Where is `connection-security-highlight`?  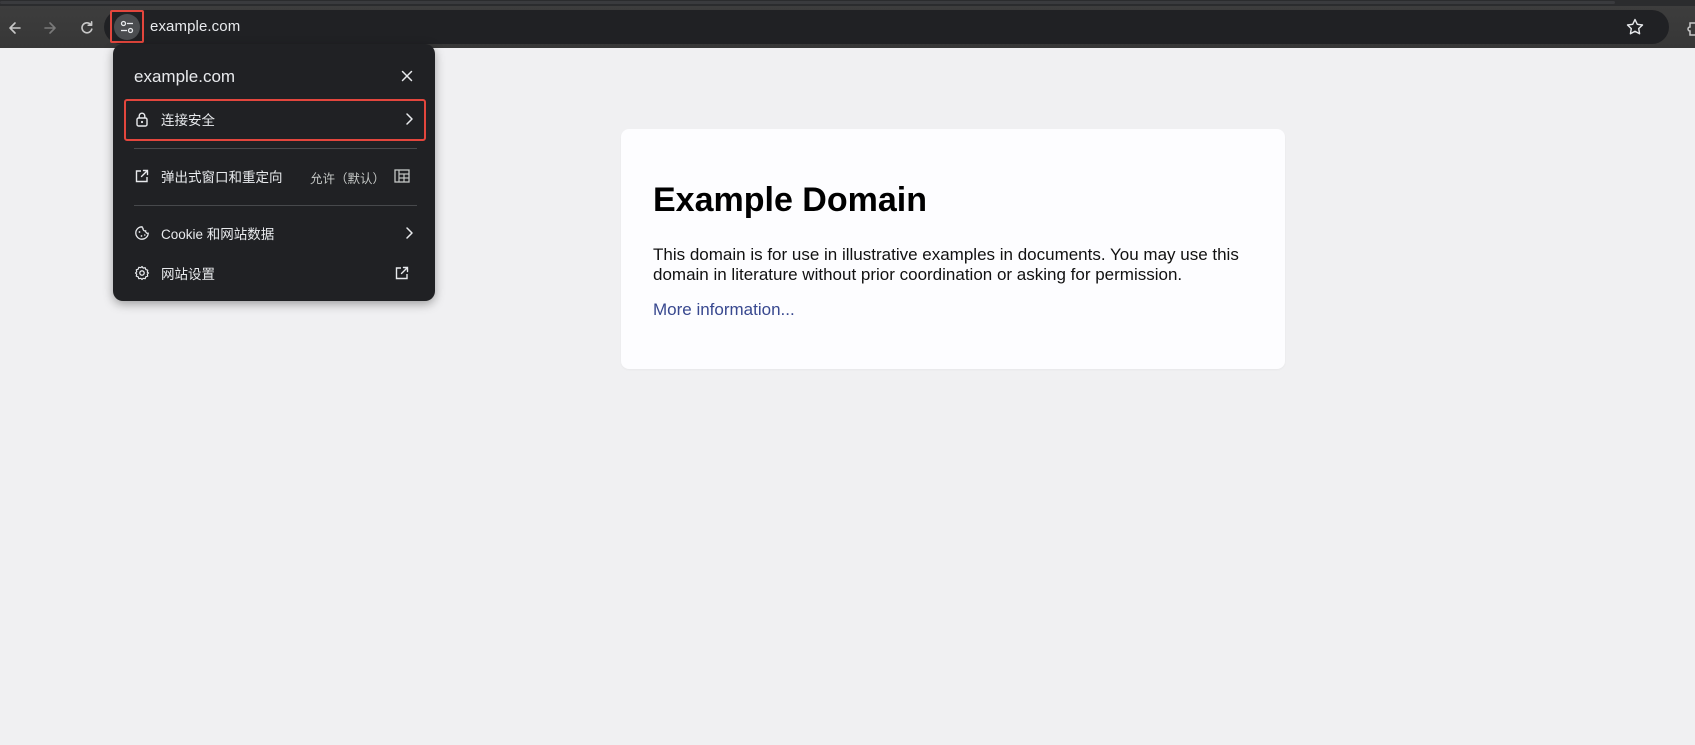 connection-security-highlight is located at coordinates (275, 120).